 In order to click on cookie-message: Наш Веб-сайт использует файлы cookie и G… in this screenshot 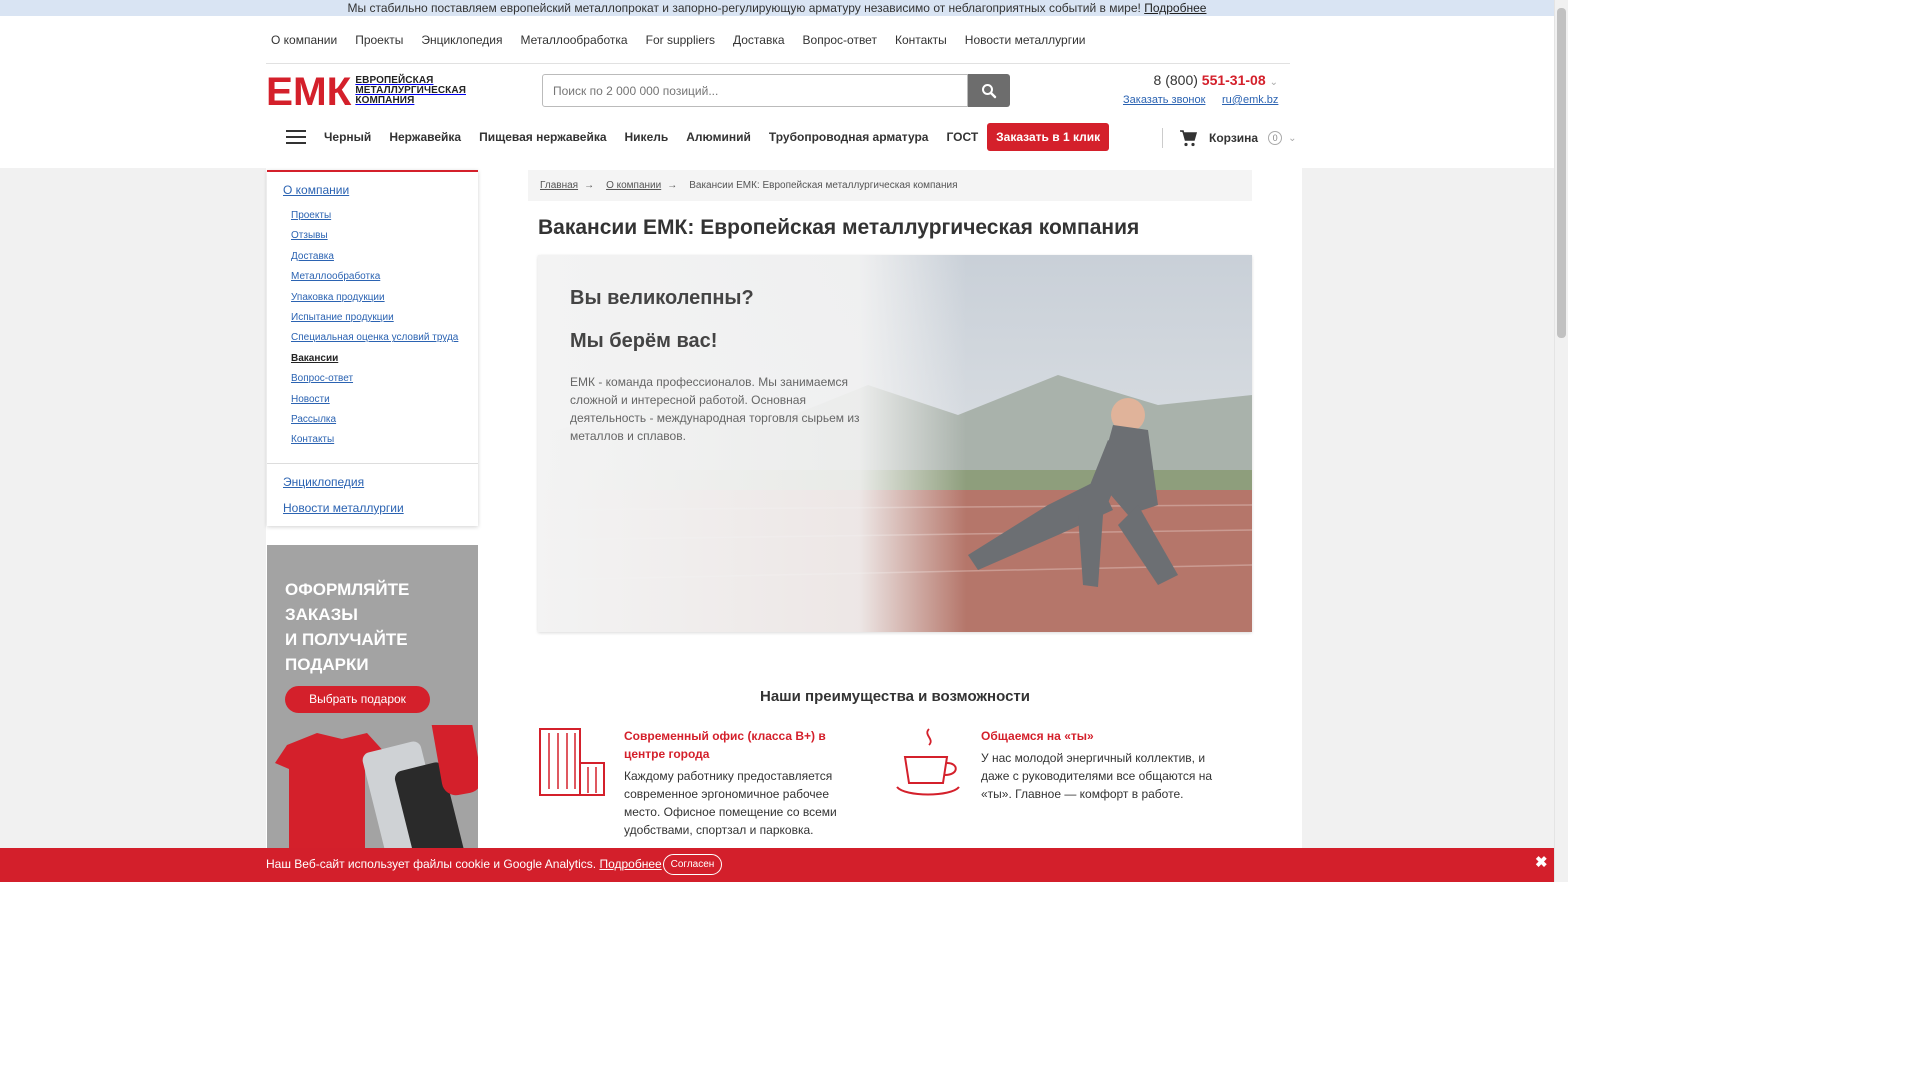, I will do `click(464, 864)`.